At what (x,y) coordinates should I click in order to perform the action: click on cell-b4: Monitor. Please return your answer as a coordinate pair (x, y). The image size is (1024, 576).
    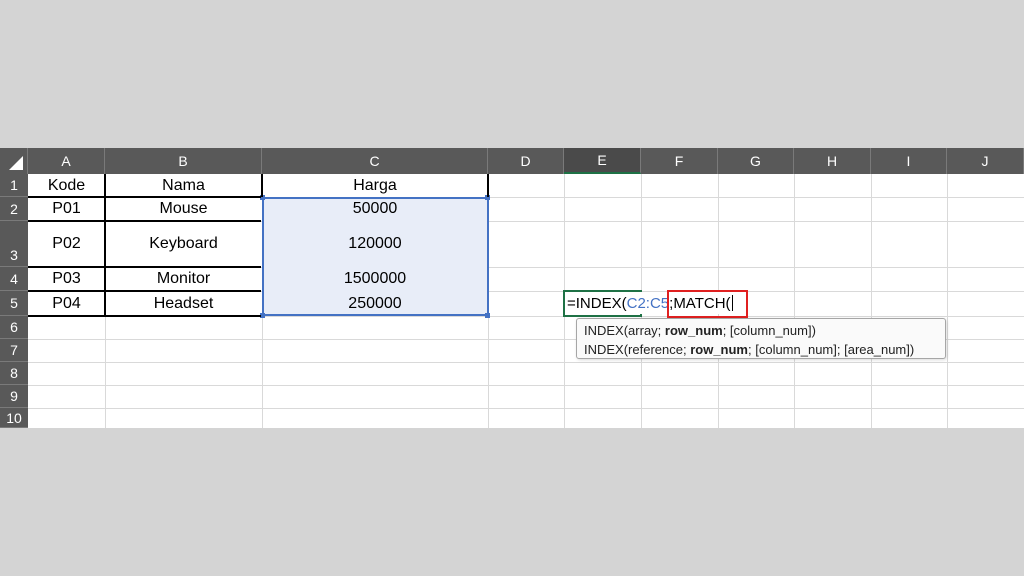
    Looking at the image, I should click on (183, 279).